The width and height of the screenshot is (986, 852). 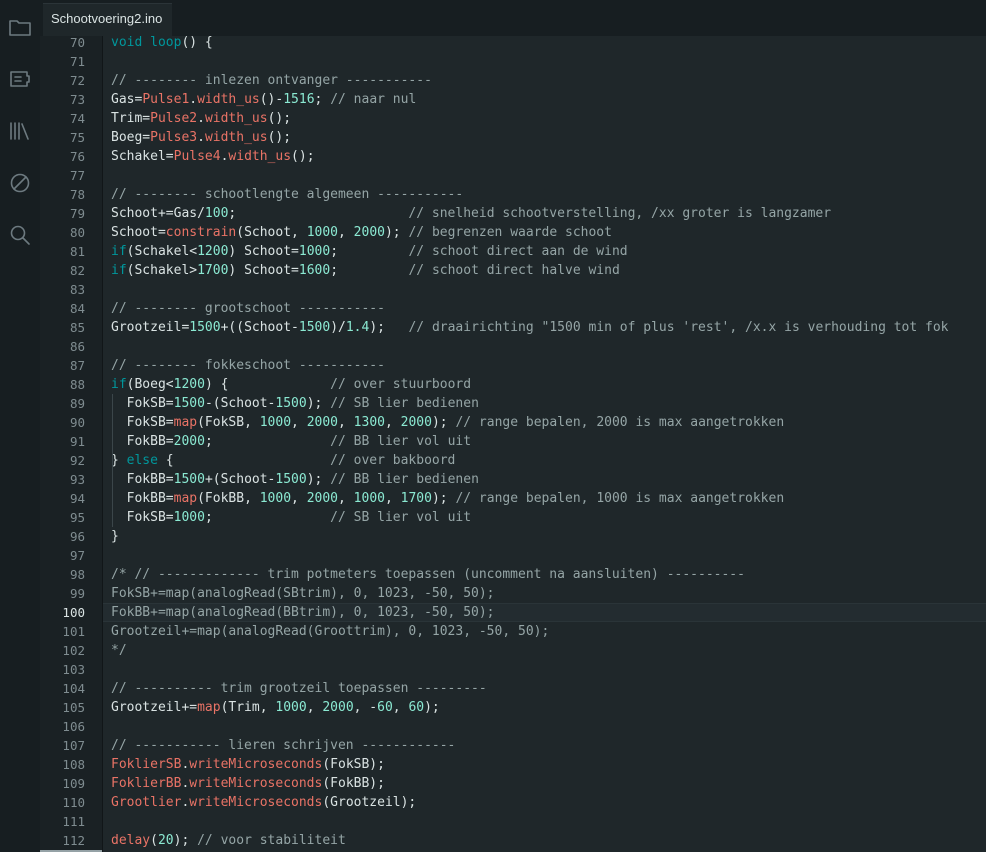 I want to click on code-token: +(Schoot-, so click(x=240, y=479).